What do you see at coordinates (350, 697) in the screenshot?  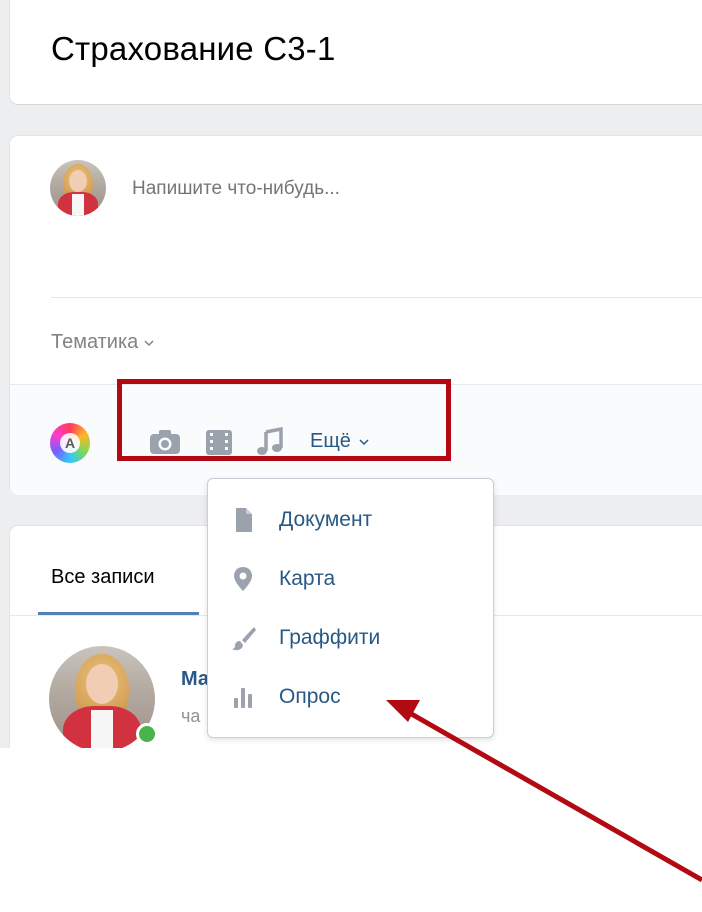 I see `menu-item-poll: Опрос` at bounding box center [350, 697].